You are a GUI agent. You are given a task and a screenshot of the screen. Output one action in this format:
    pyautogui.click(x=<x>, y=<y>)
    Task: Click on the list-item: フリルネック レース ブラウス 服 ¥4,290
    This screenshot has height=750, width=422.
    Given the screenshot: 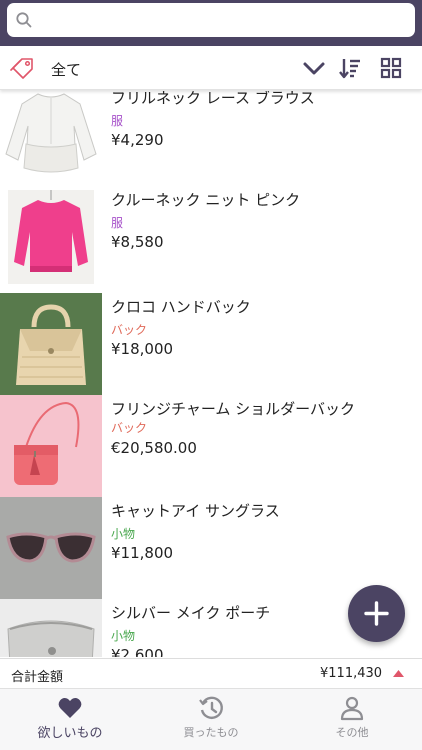 What is the action you would take?
    pyautogui.click(x=211, y=138)
    